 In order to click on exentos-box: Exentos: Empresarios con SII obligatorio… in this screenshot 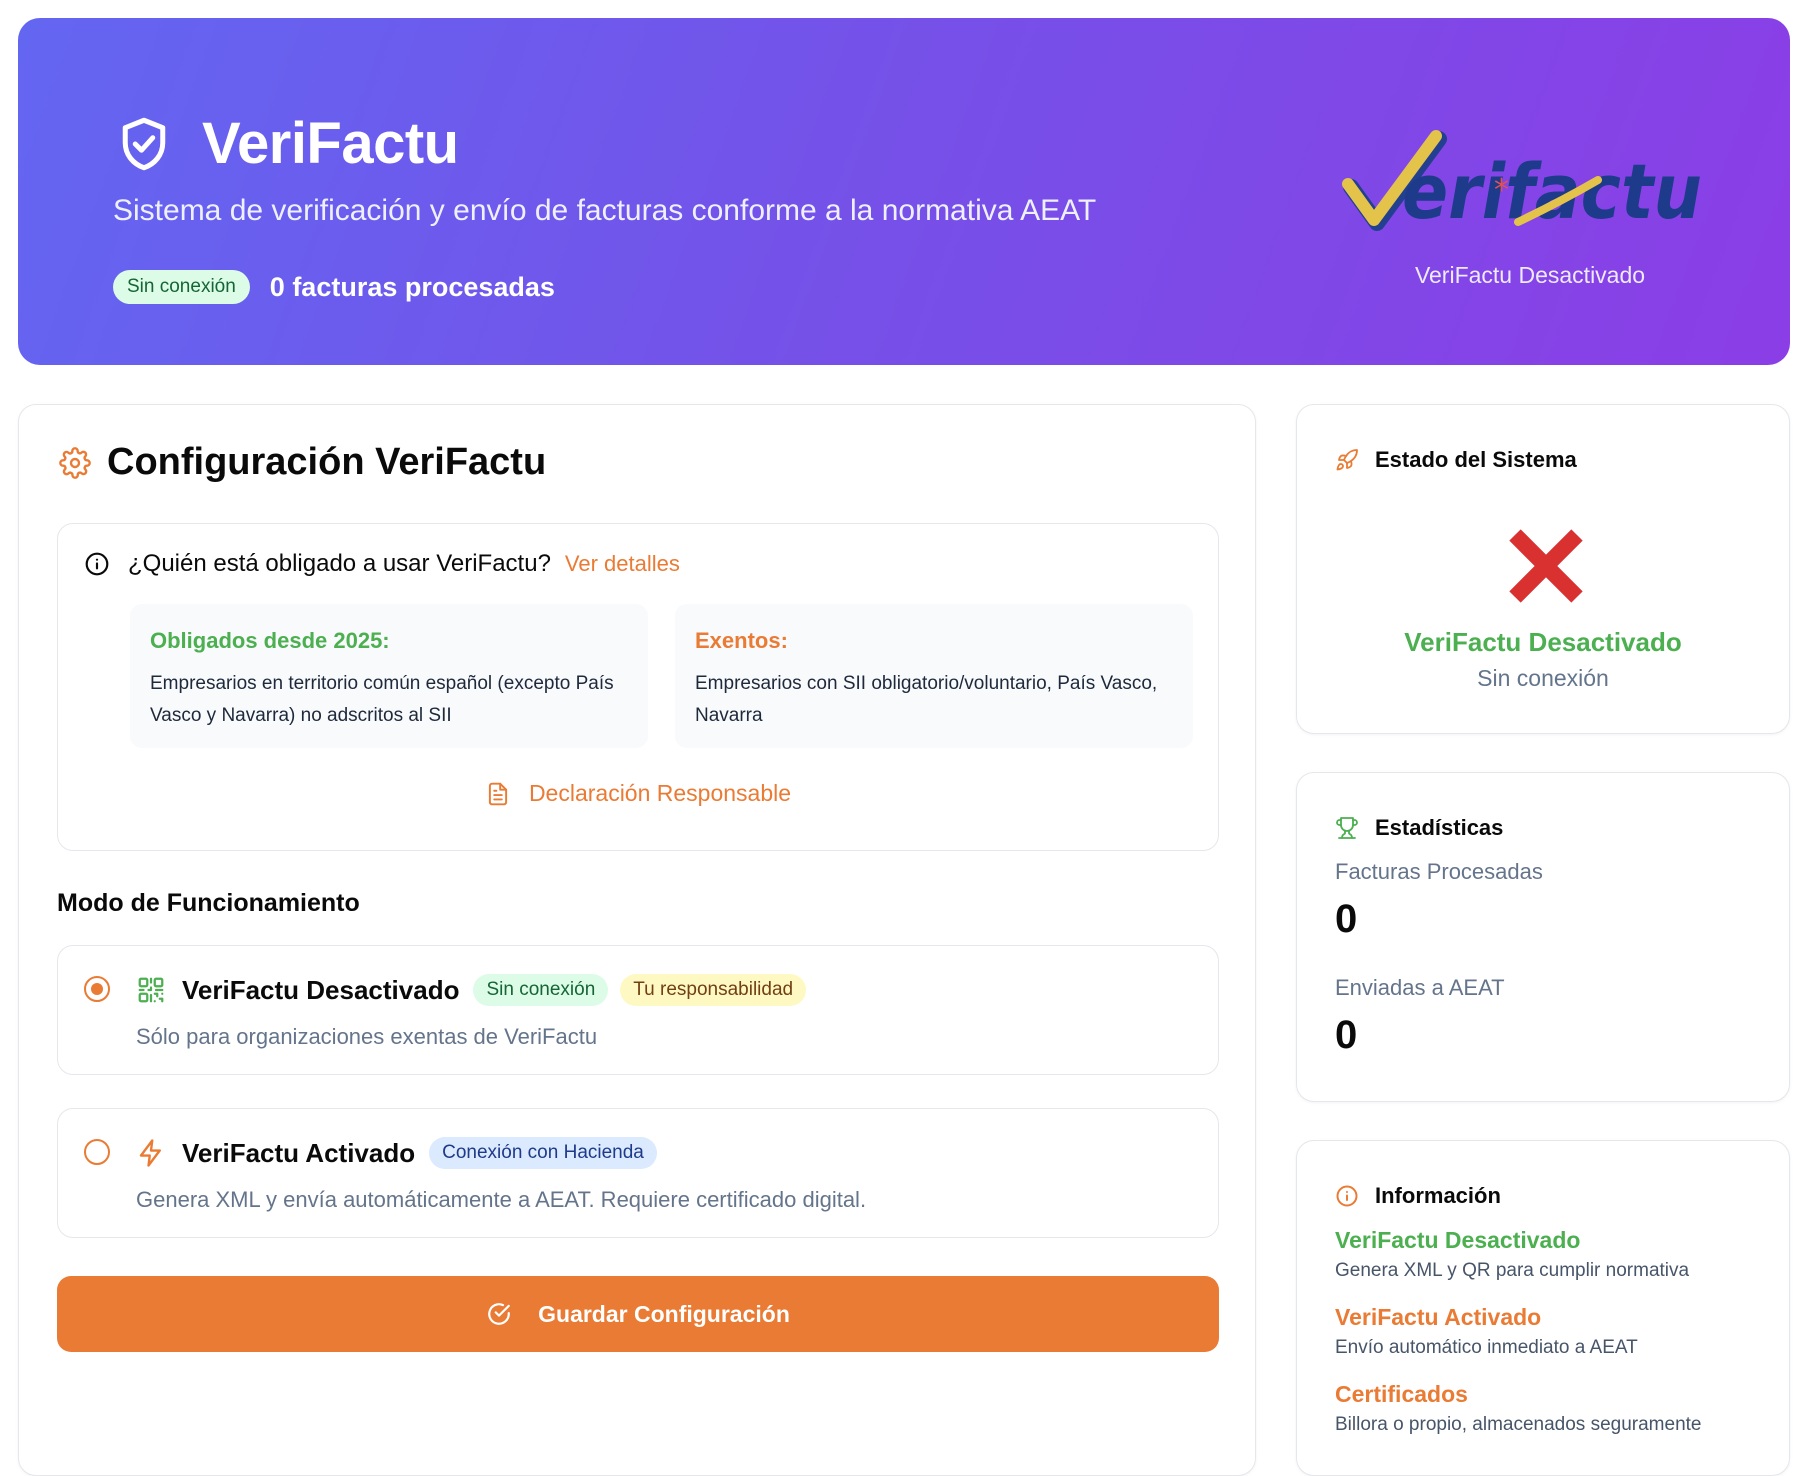, I will do `click(934, 676)`.